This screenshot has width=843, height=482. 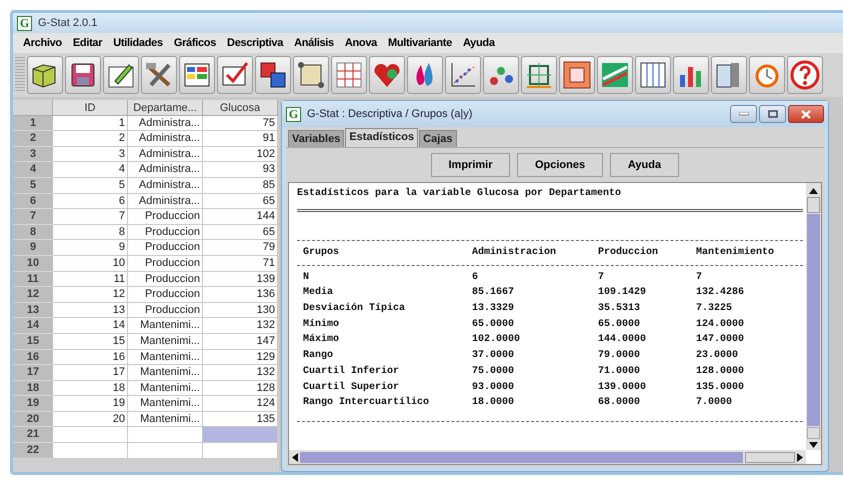 What do you see at coordinates (42, 43) in the screenshot?
I see `menu-item: Archivo` at bounding box center [42, 43].